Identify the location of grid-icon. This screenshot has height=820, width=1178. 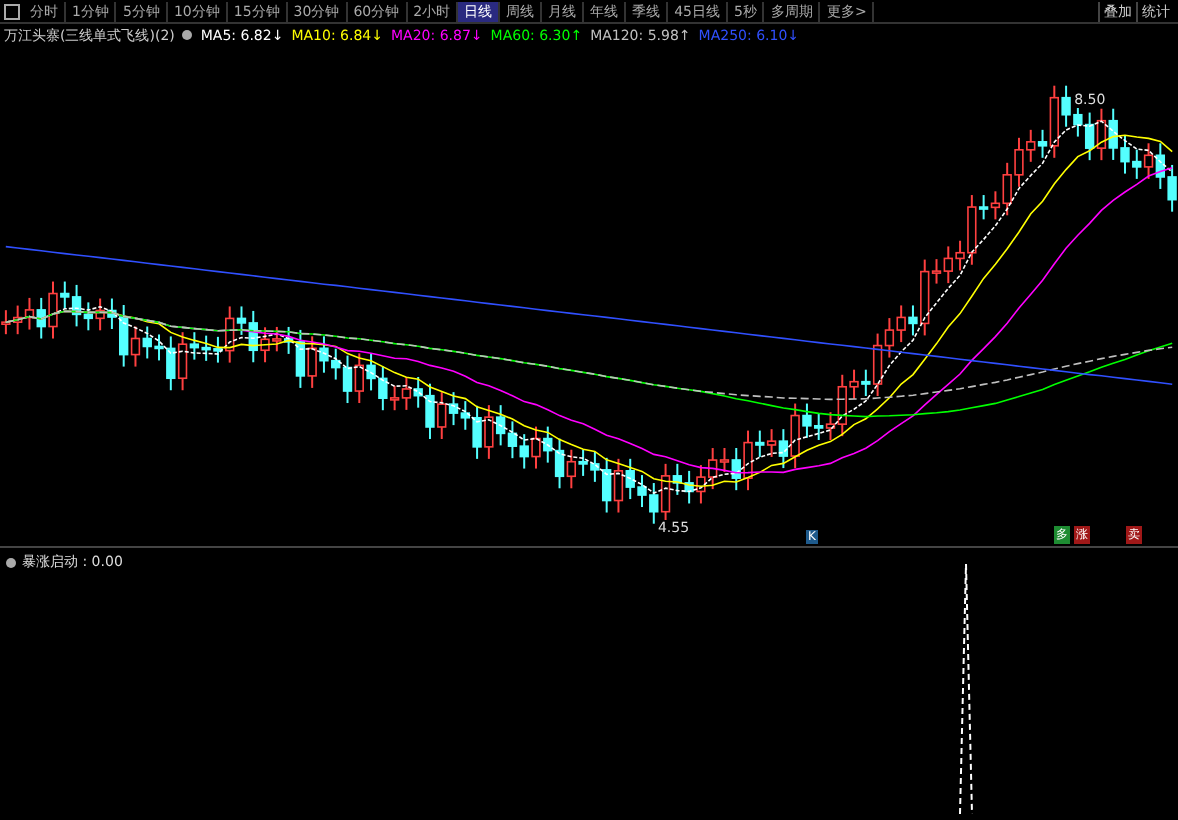
(12, 11).